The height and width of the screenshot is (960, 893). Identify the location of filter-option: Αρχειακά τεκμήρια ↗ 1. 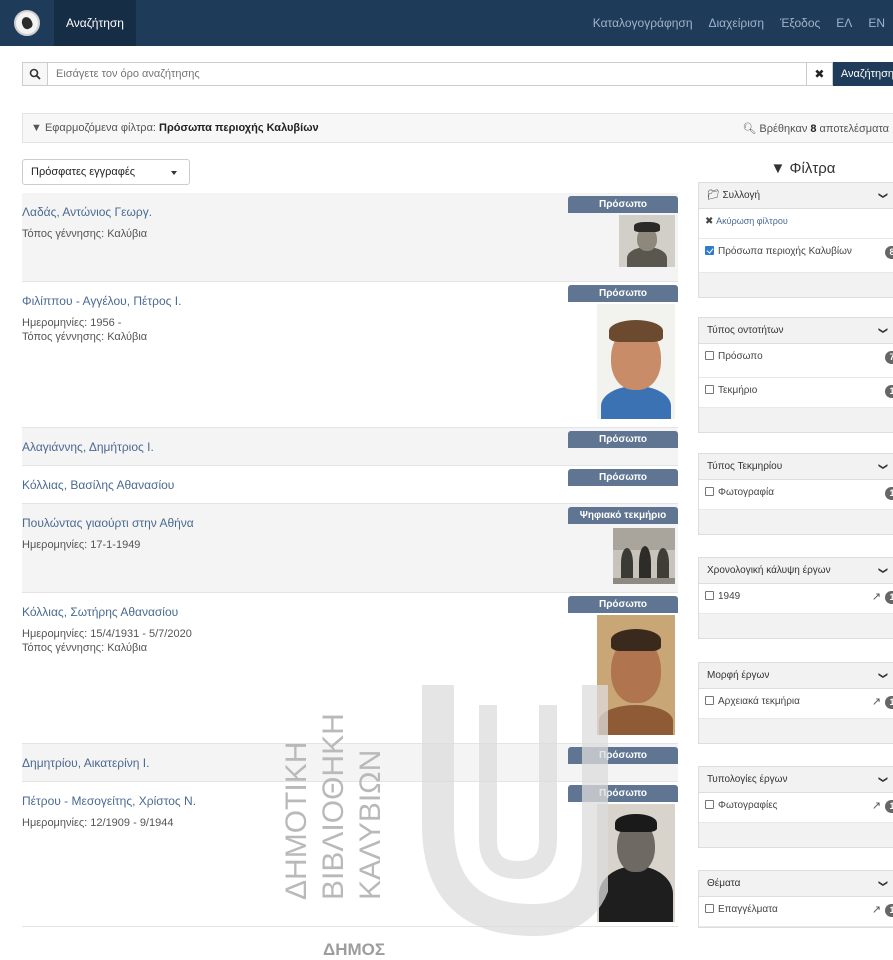
(796, 704).